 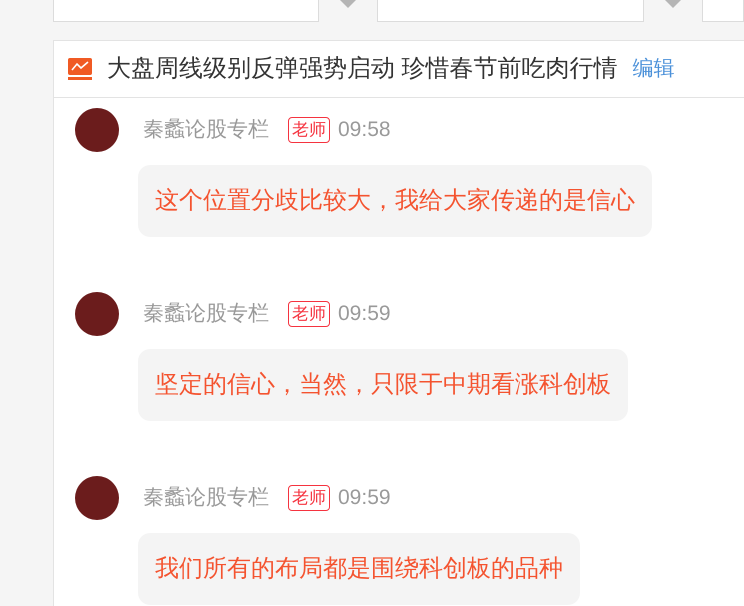 What do you see at coordinates (395, 201) in the screenshot?
I see `message-bubble: 这个位置分歧比较大，我给大家传递的是信心` at bounding box center [395, 201].